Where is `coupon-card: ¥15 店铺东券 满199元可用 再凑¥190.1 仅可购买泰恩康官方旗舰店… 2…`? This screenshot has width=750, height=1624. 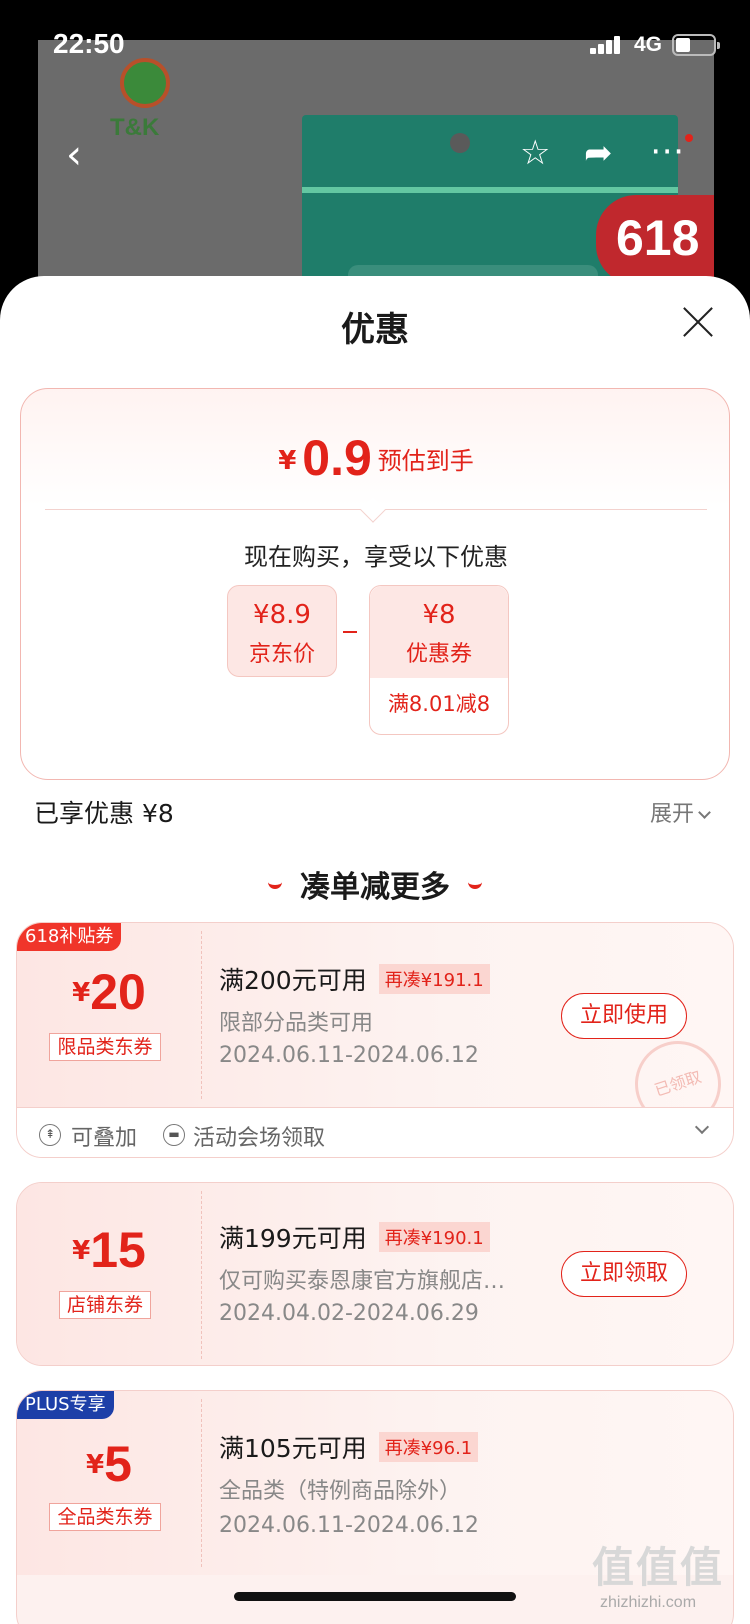
coupon-card: ¥15 店铺东券 满199元可用 再凑¥190.1 仅可购买泰恩康官方旗舰店… 2… is located at coordinates (375, 1274).